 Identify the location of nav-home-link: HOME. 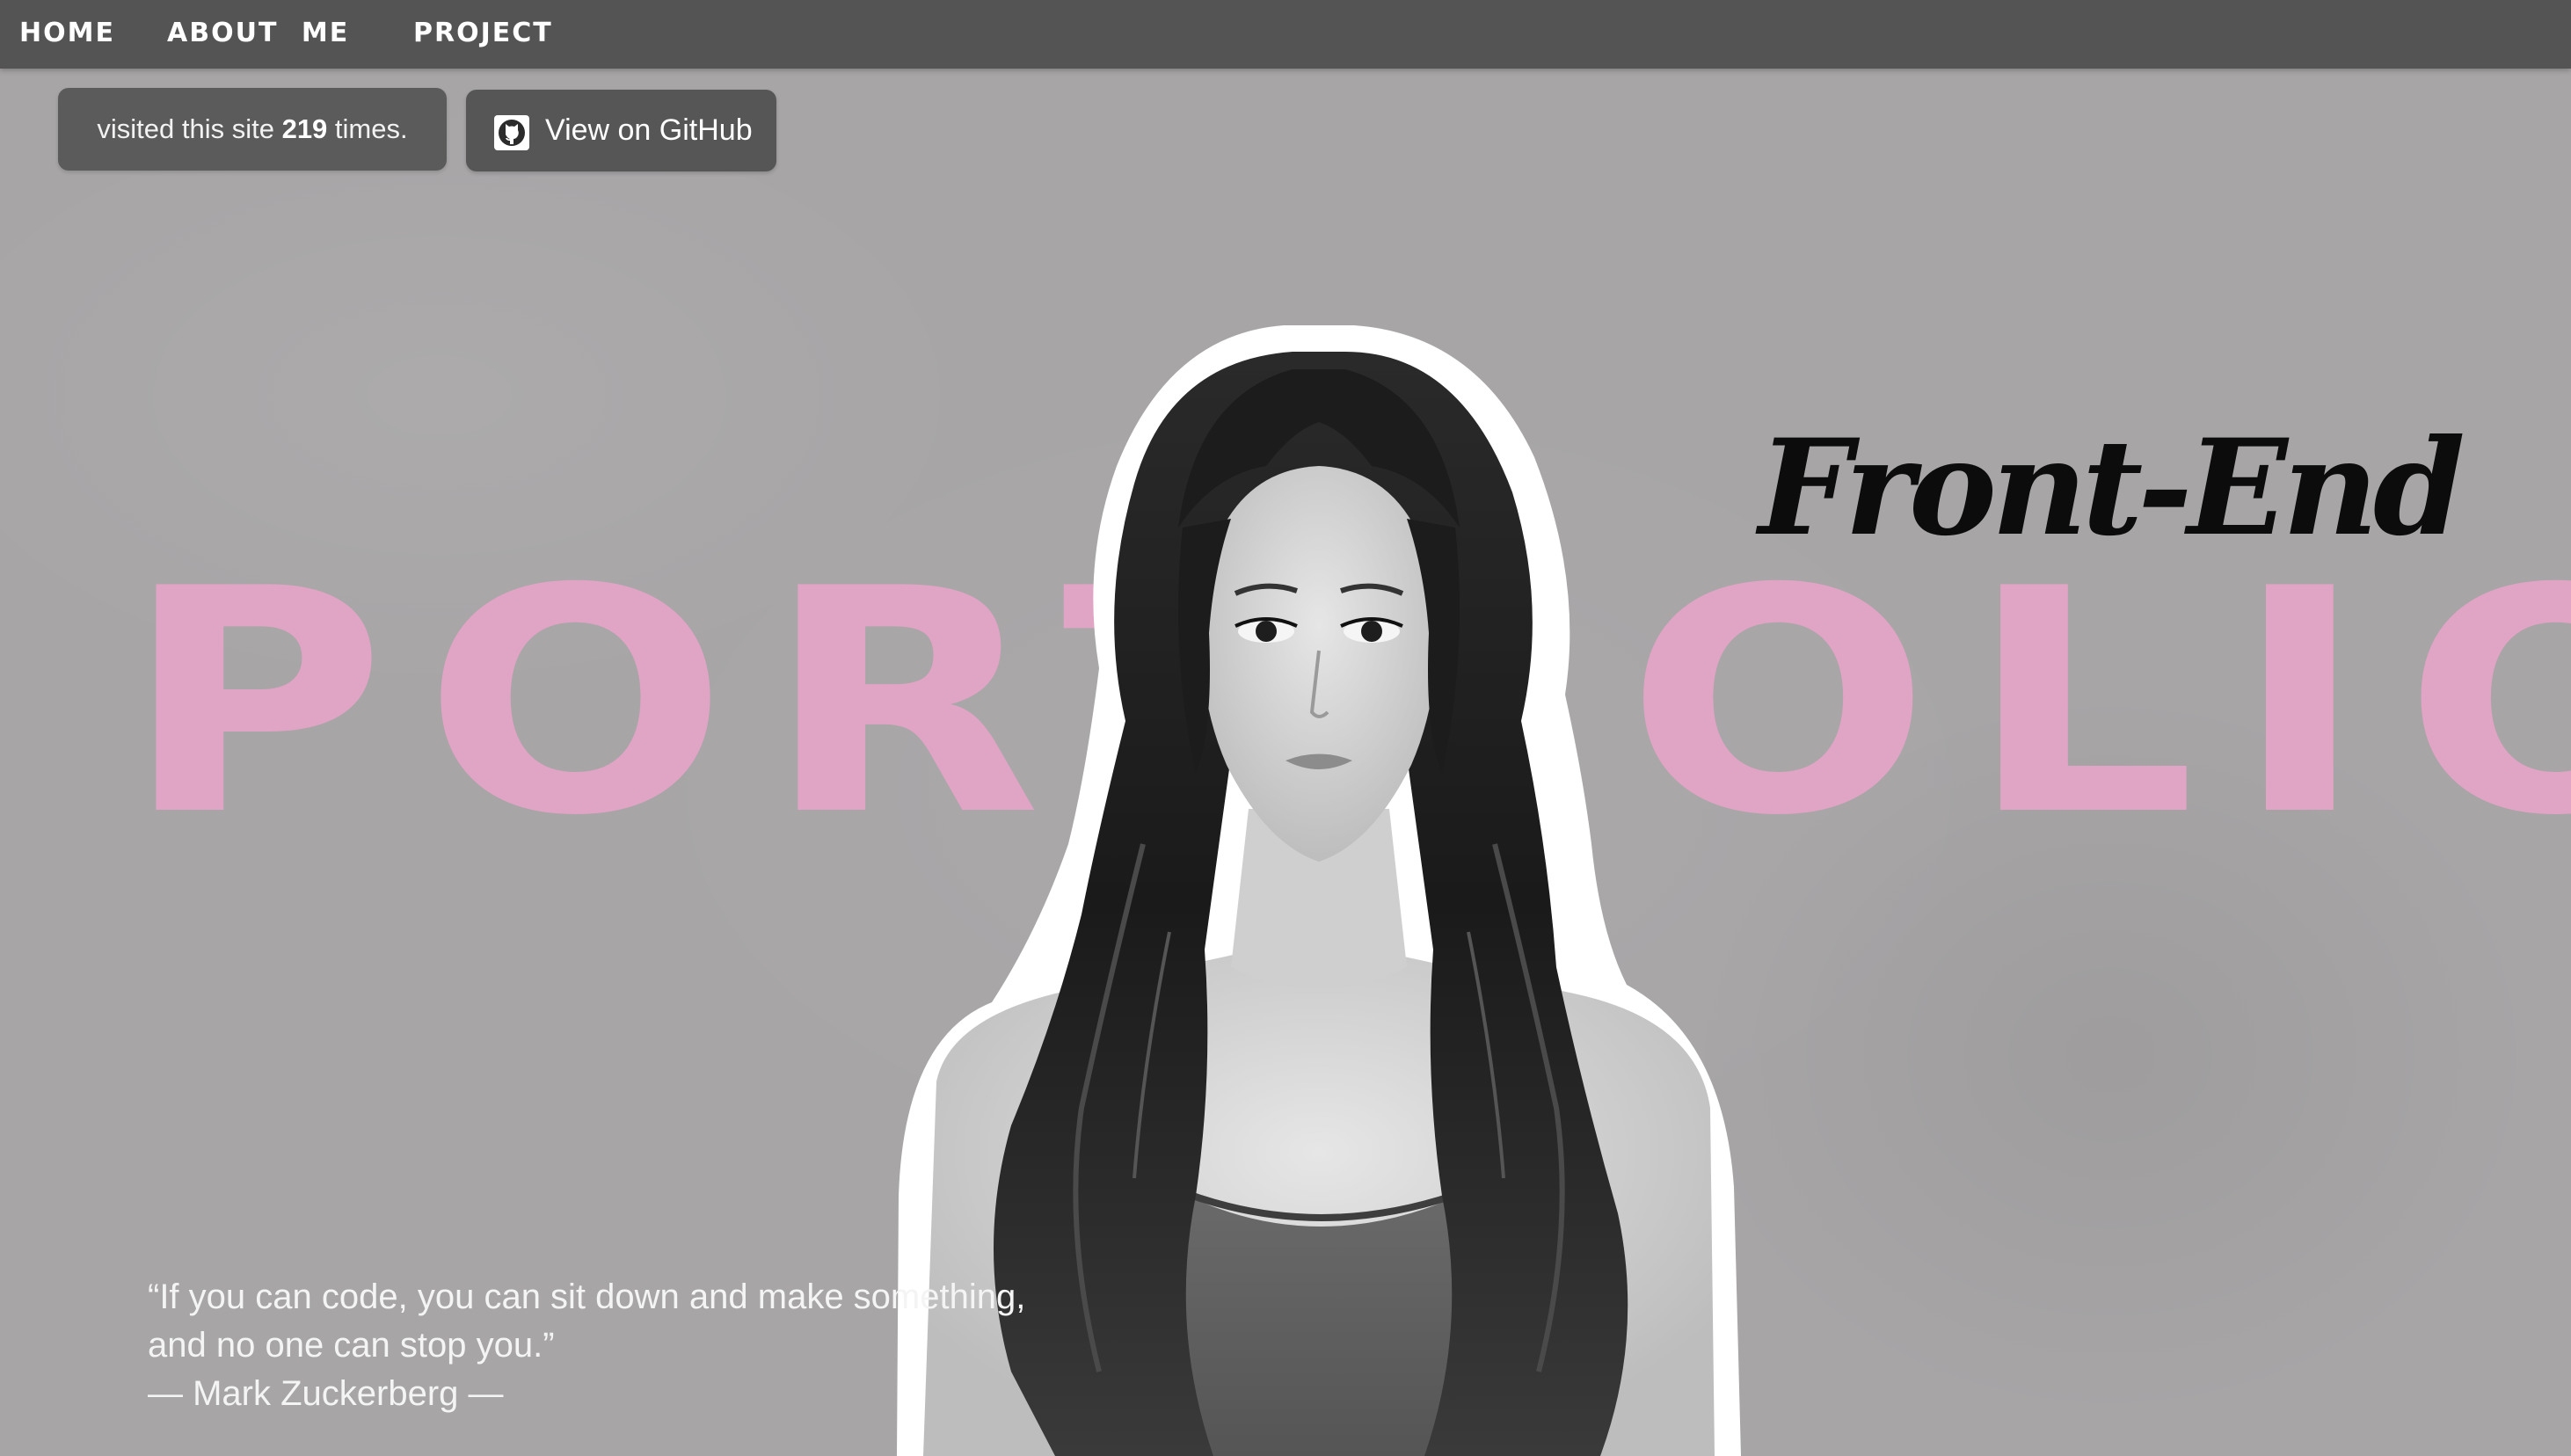
(67, 33).